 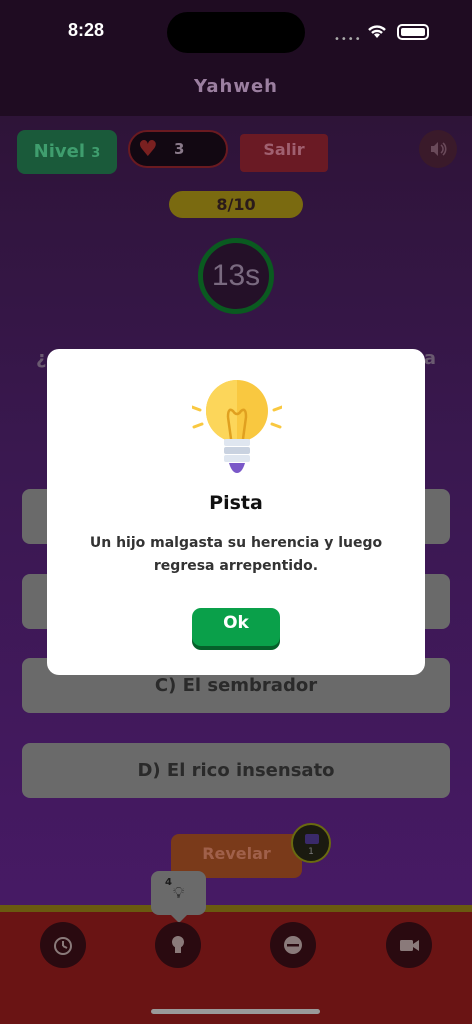 What do you see at coordinates (236, 503) in the screenshot?
I see `dialog-title: Pista` at bounding box center [236, 503].